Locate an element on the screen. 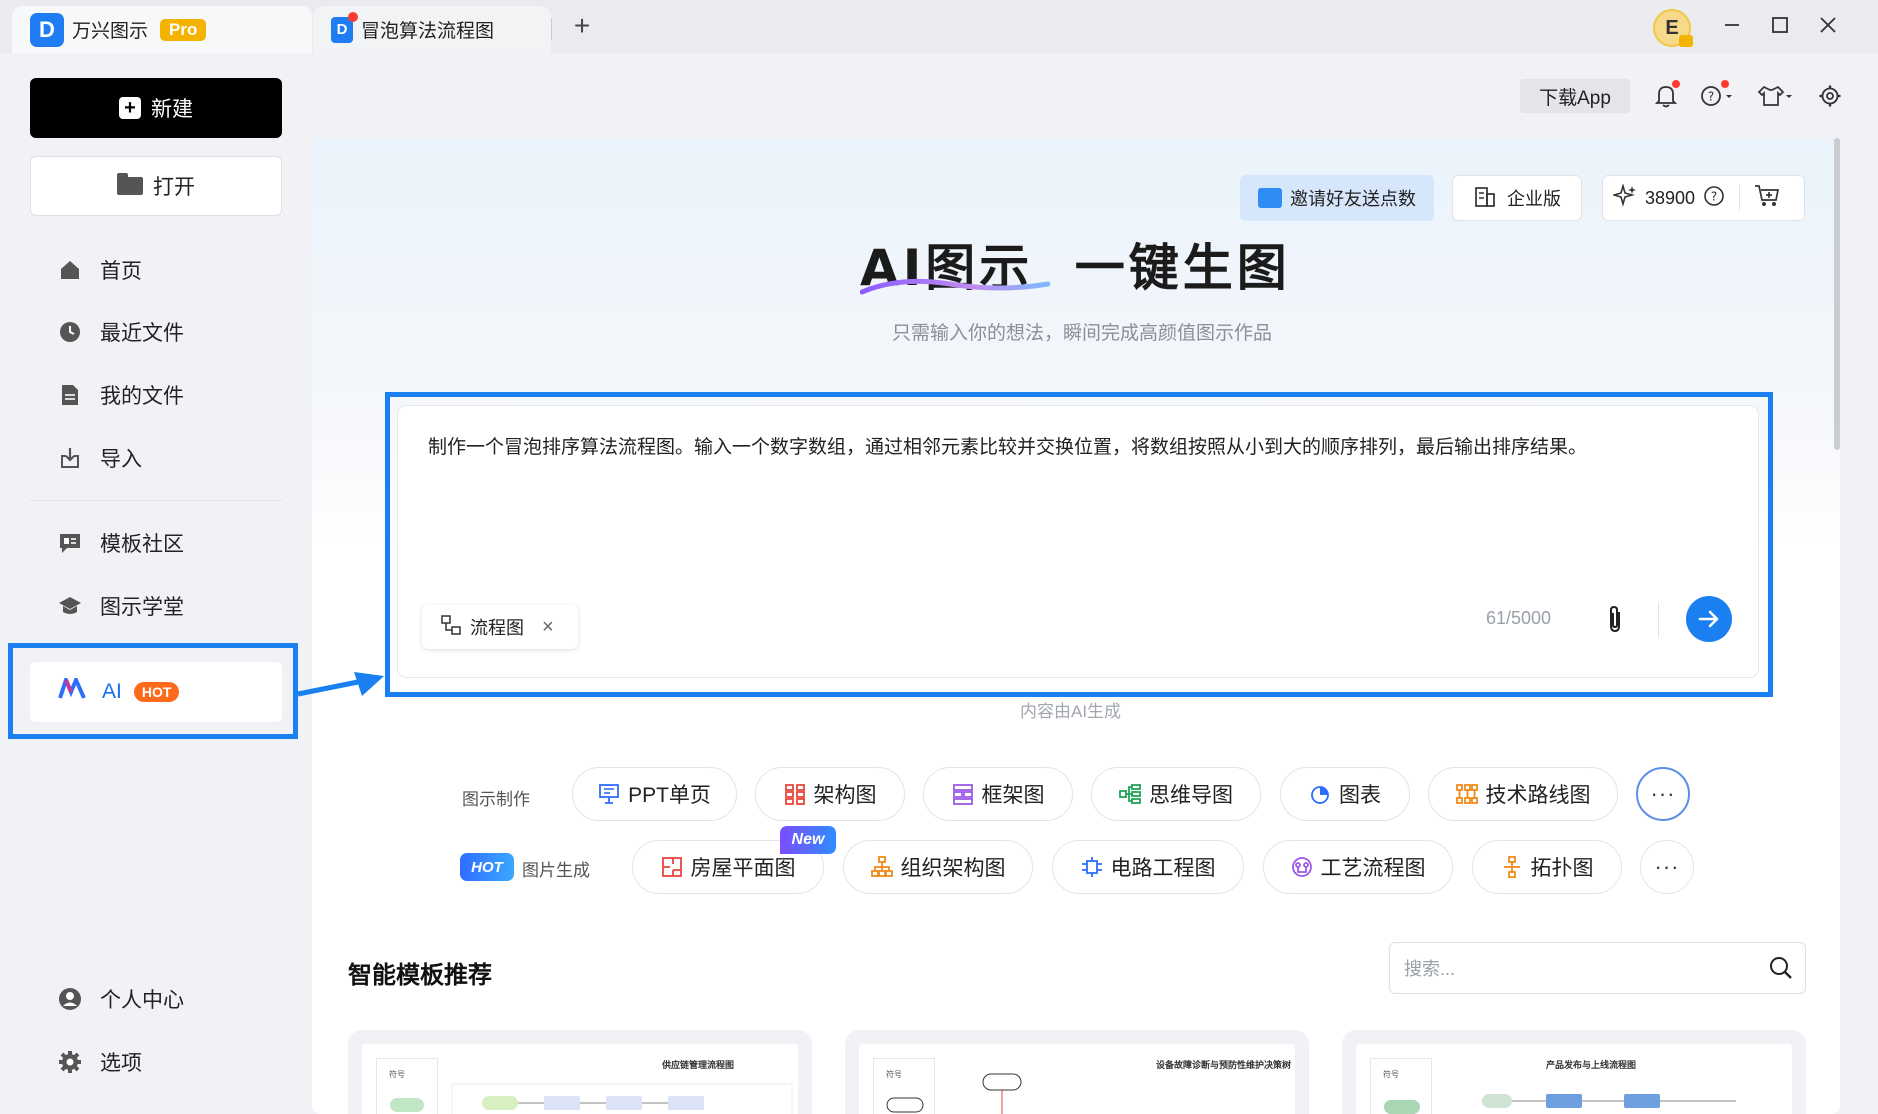  template-card: 符号 供应链管理流程图 is located at coordinates (580, 1072).